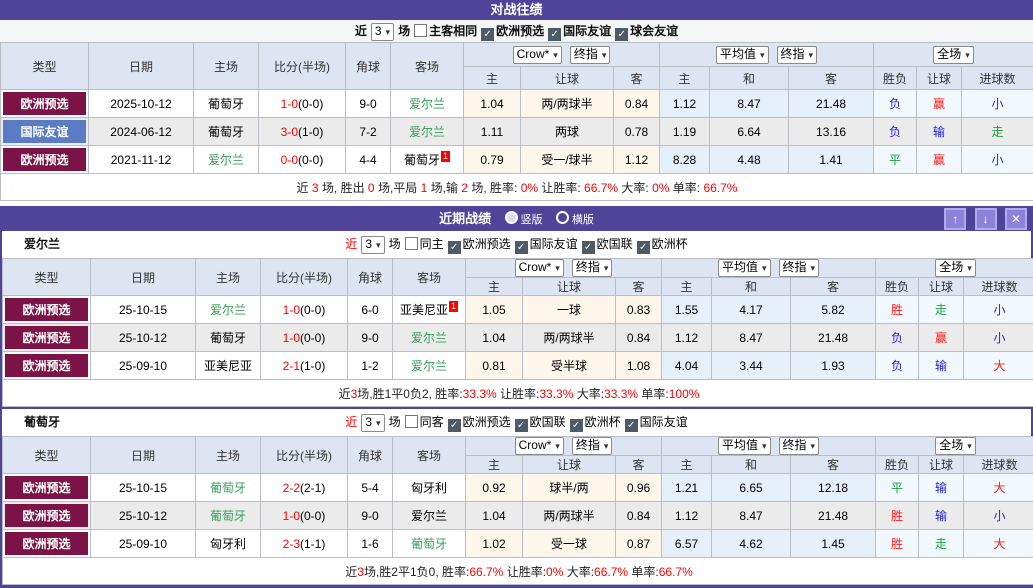  I want to click on col-header-avg-away: 客, so click(833, 287).